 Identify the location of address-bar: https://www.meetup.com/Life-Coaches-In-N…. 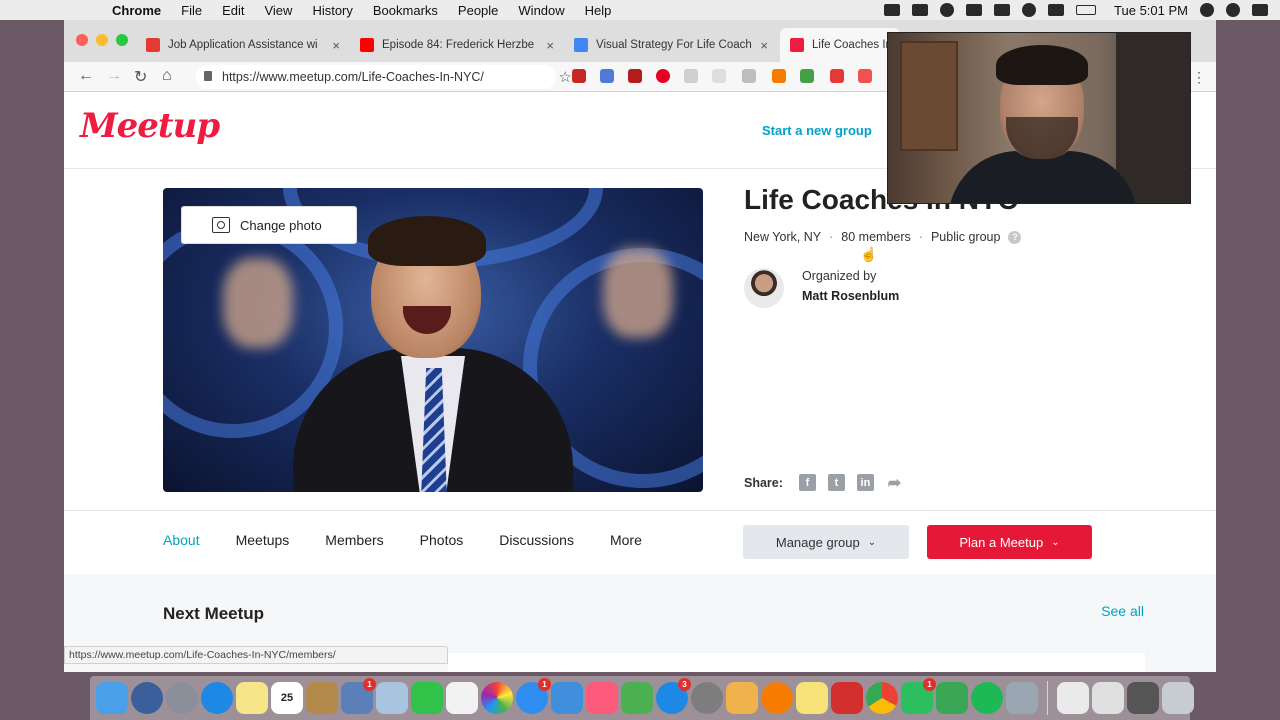
(384, 77).